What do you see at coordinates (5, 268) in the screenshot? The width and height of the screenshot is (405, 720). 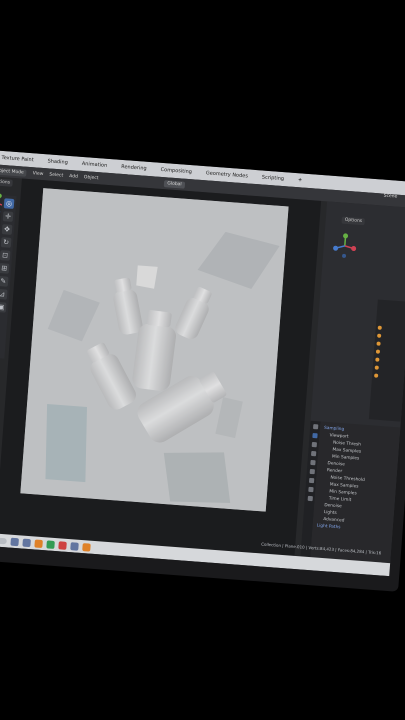 I see `transform-icon: ⊞` at bounding box center [5, 268].